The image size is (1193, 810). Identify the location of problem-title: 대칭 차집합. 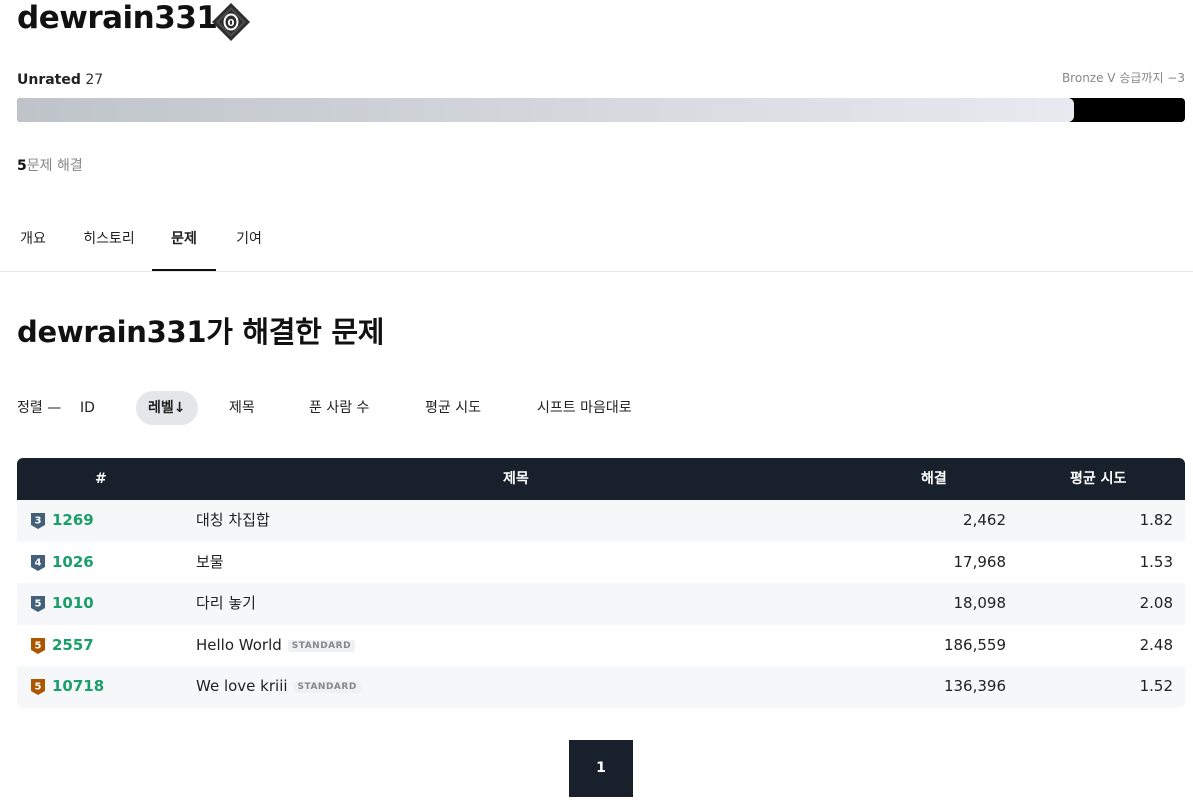
(233, 520).